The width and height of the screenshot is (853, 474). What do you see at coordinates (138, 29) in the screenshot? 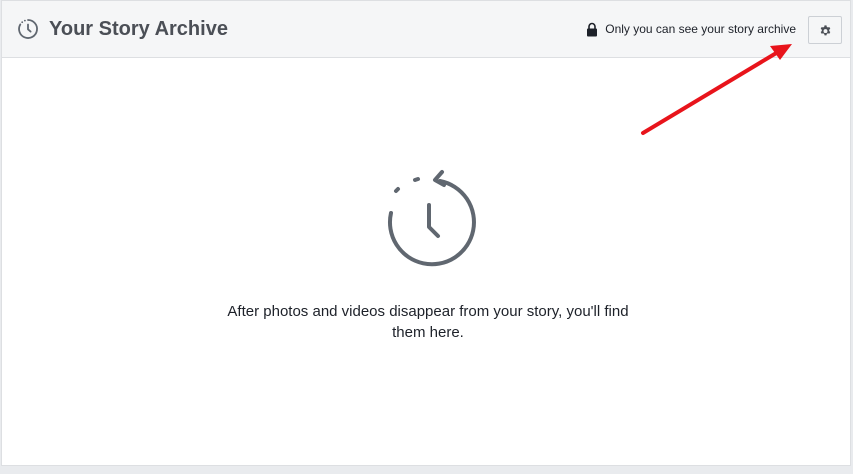
I see `page-title: Your Story Archive` at bounding box center [138, 29].